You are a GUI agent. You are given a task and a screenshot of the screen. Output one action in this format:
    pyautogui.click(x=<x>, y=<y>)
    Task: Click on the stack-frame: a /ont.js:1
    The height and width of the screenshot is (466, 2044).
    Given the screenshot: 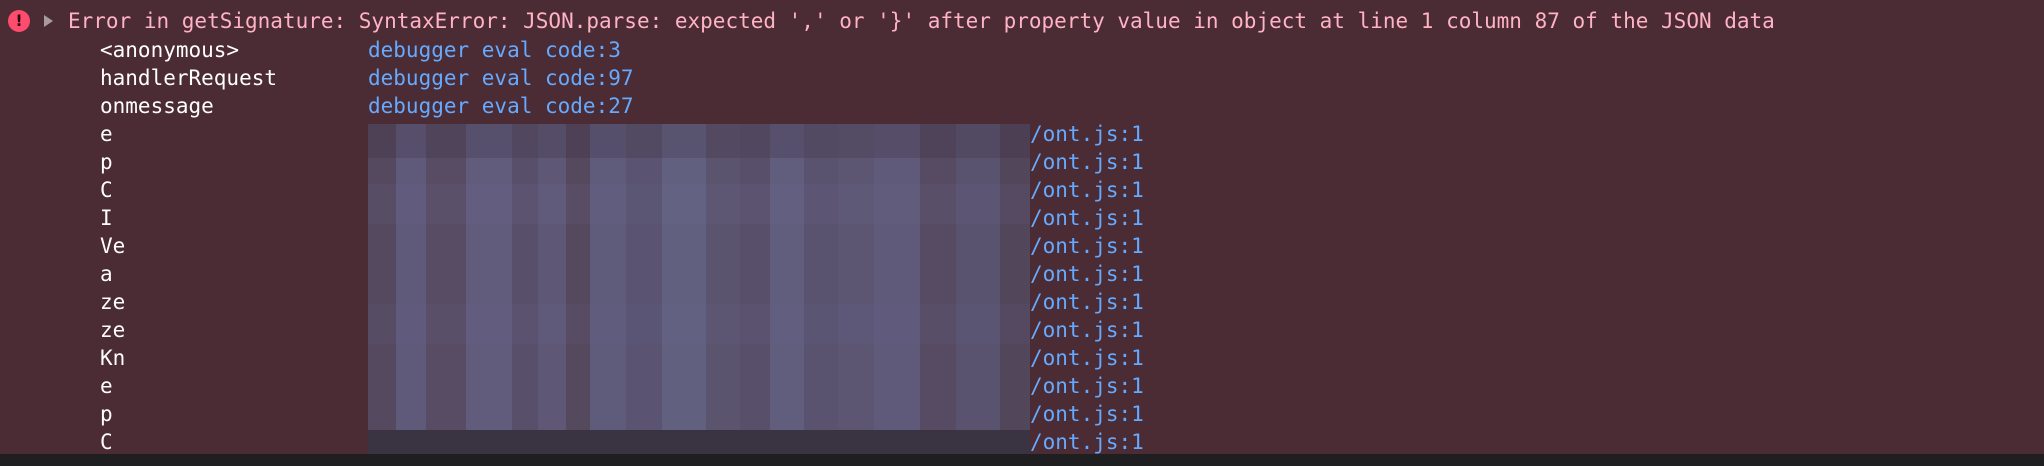 What is the action you would take?
    pyautogui.click(x=1022, y=274)
    